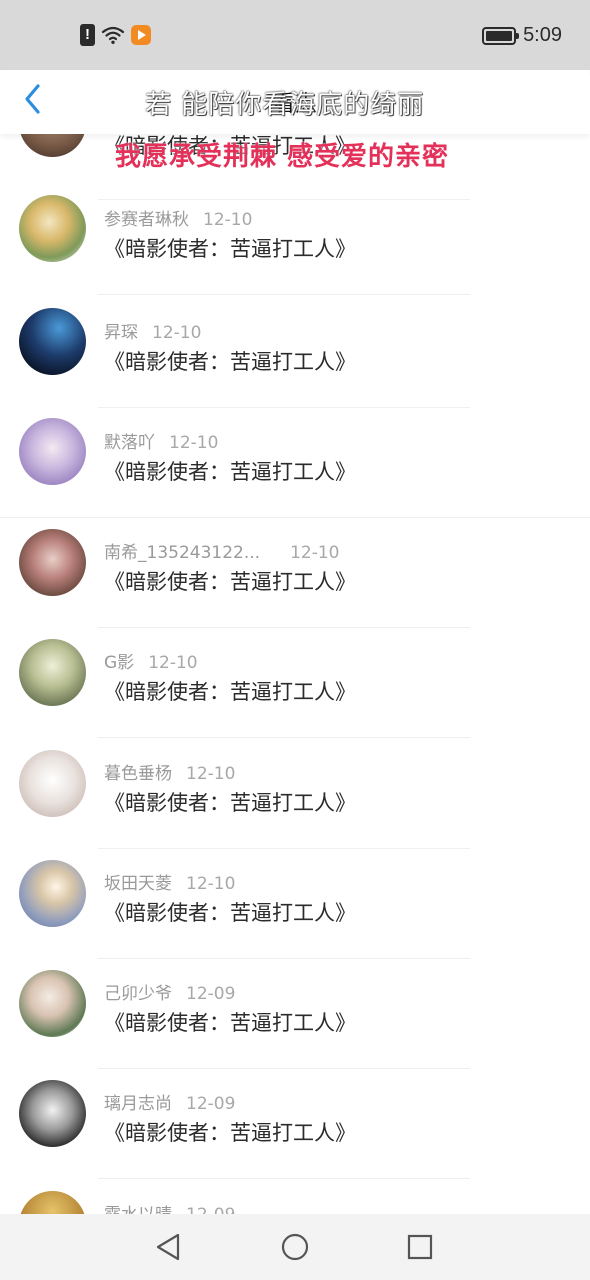 This screenshot has width=590, height=1280. I want to click on back-triangle-icon, so click(169, 1247).